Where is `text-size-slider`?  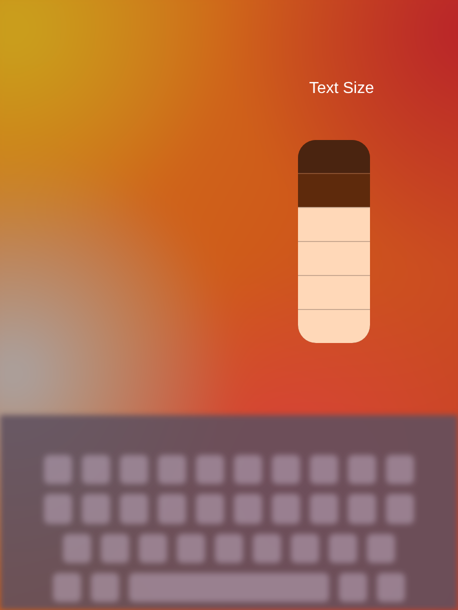
text-size-slider is located at coordinates (334, 241).